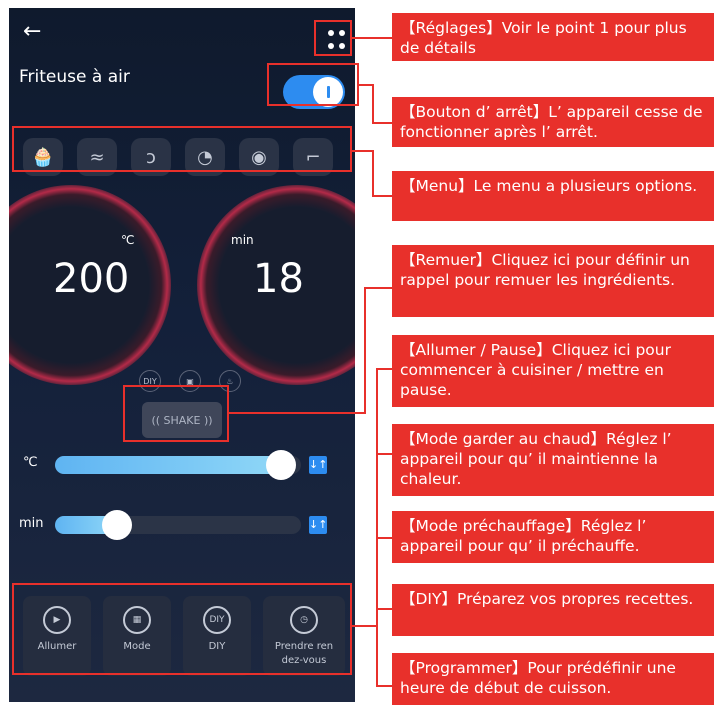 The width and height of the screenshot is (721, 711). Describe the element at coordinates (338, 40) in the screenshot. I see `settings-dots-icon` at that location.